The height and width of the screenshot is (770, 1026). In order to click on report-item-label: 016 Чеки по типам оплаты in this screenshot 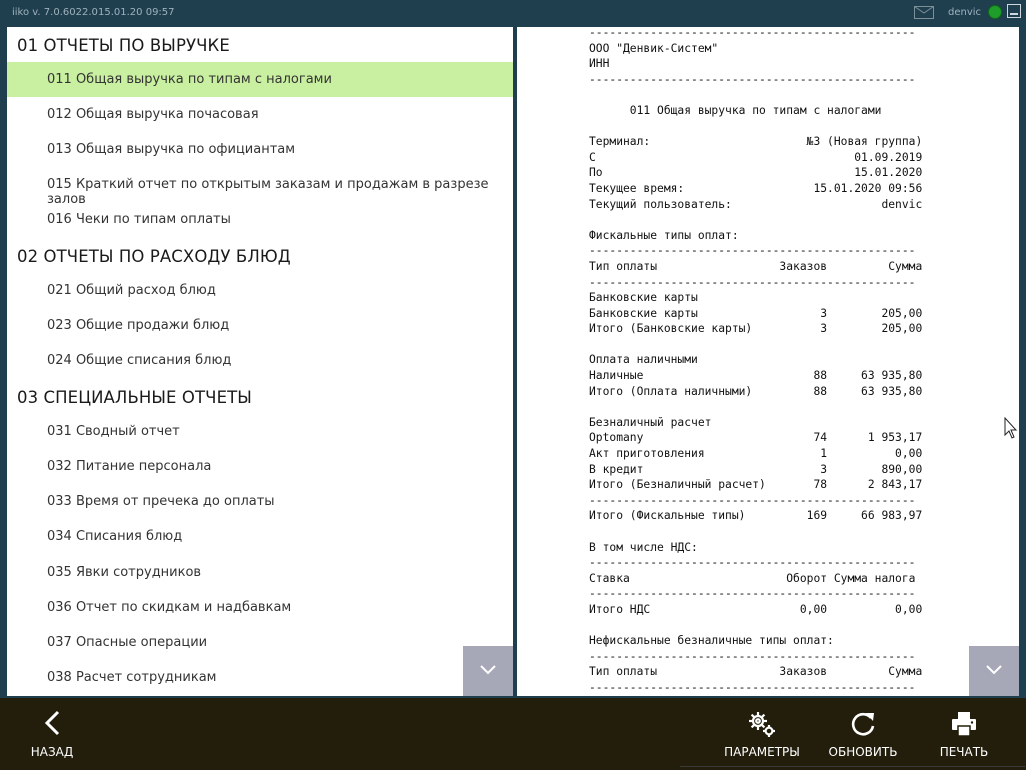, I will do `click(139, 219)`.